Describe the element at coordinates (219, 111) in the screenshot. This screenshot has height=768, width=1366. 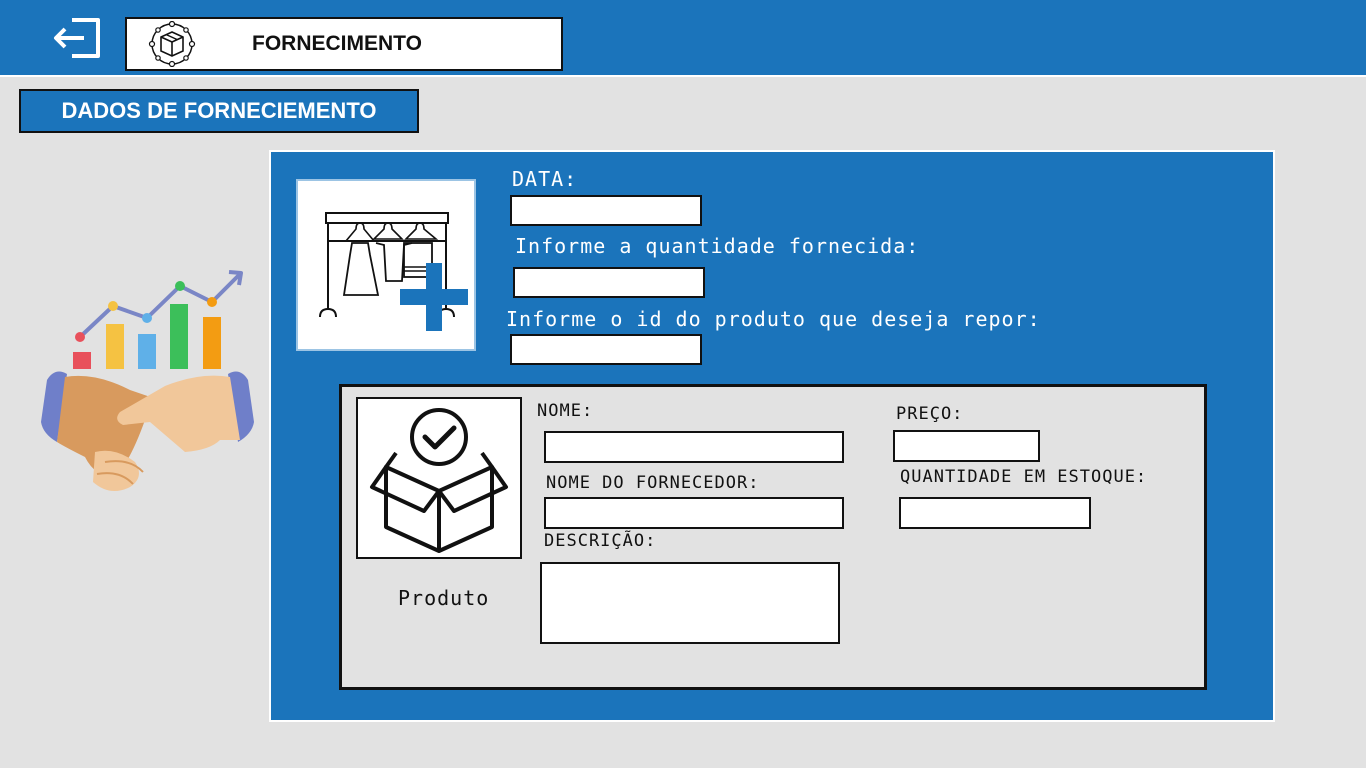
I see `section-title: DADOS DE FORNECIEMENTO` at that location.